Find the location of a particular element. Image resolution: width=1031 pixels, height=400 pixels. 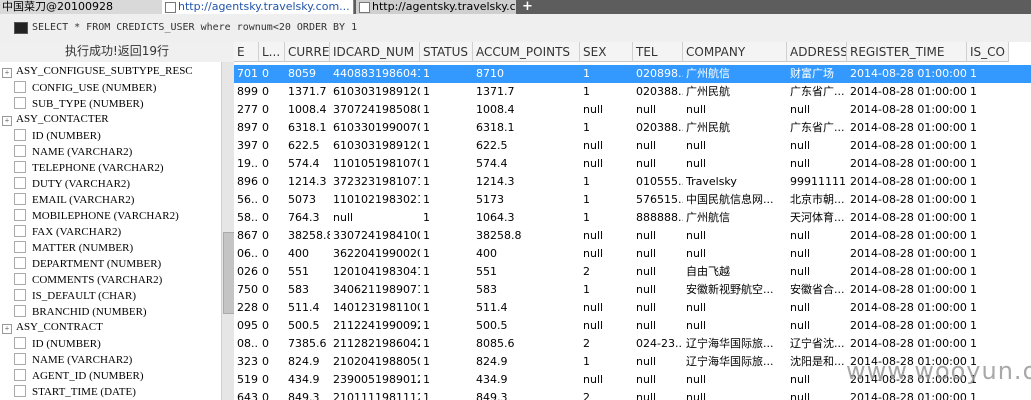

tree-column-node: BRANCHID (NUMBER) is located at coordinates (80, 311).